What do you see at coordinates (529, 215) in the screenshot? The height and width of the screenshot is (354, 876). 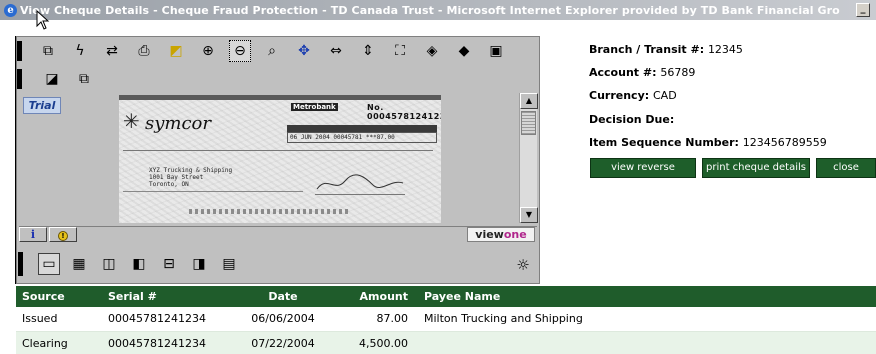 I see `scroll-down-arrow-icon: ▼` at bounding box center [529, 215].